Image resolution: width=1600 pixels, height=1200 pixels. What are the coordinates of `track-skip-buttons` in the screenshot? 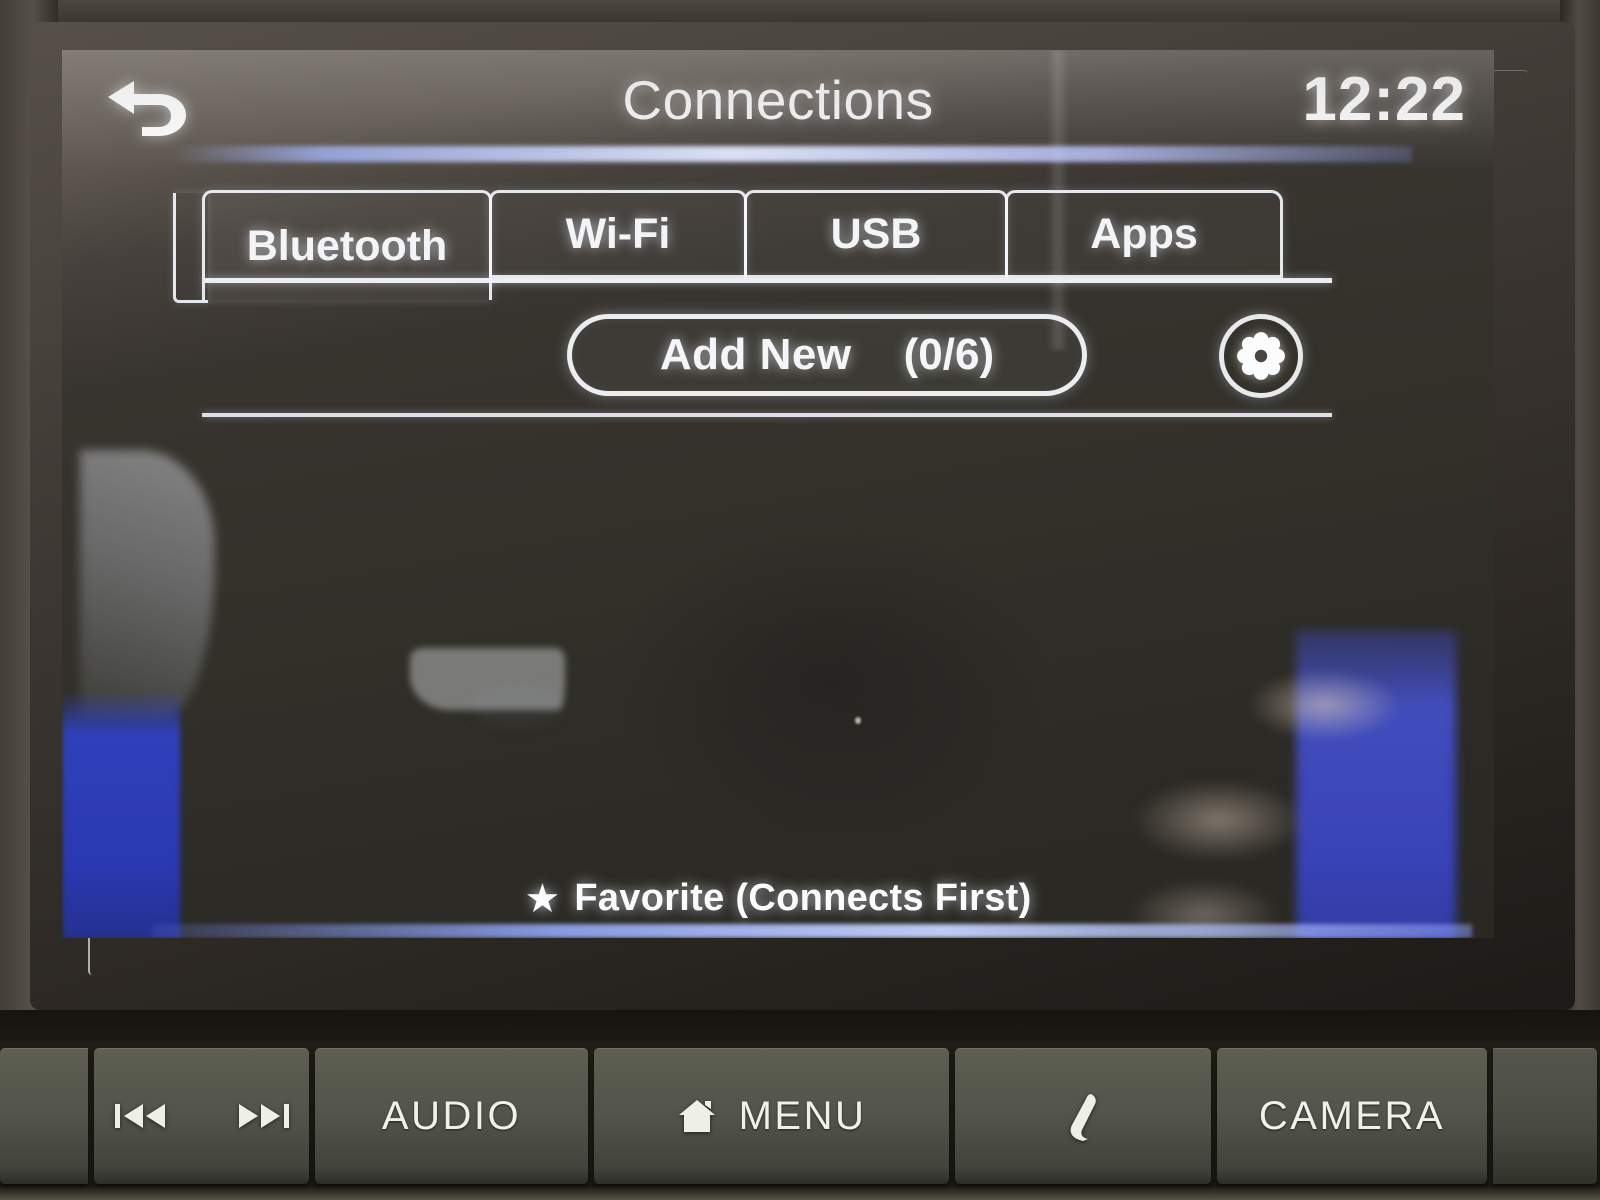 It's located at (201, 1116).